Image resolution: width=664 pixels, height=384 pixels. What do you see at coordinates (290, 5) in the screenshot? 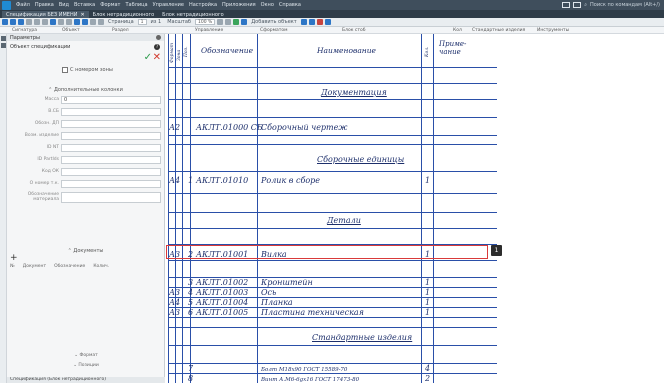
I see `menu-help: Справка` at bounding box center [290, 5].